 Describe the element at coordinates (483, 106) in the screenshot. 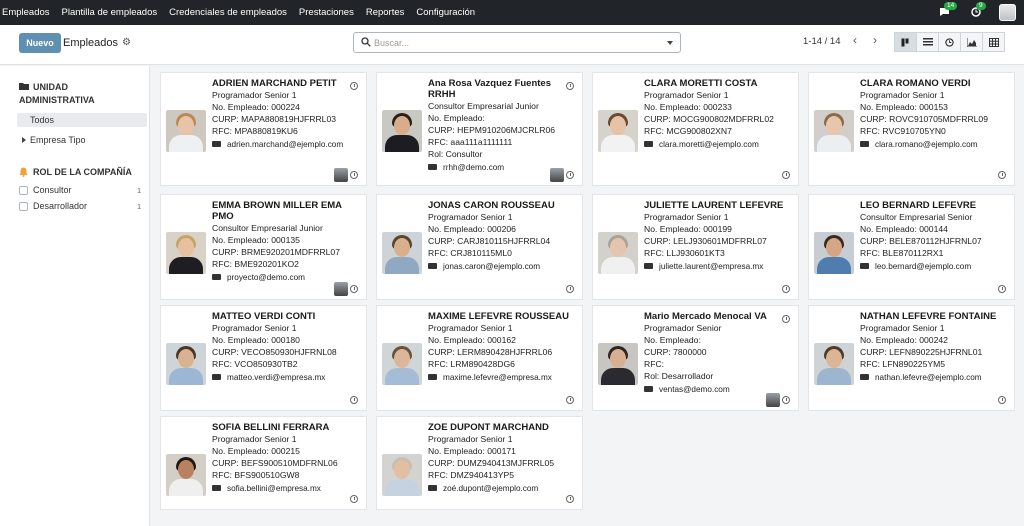

I see `employee-job-title: Consultor Empresarial Junior` at that location.